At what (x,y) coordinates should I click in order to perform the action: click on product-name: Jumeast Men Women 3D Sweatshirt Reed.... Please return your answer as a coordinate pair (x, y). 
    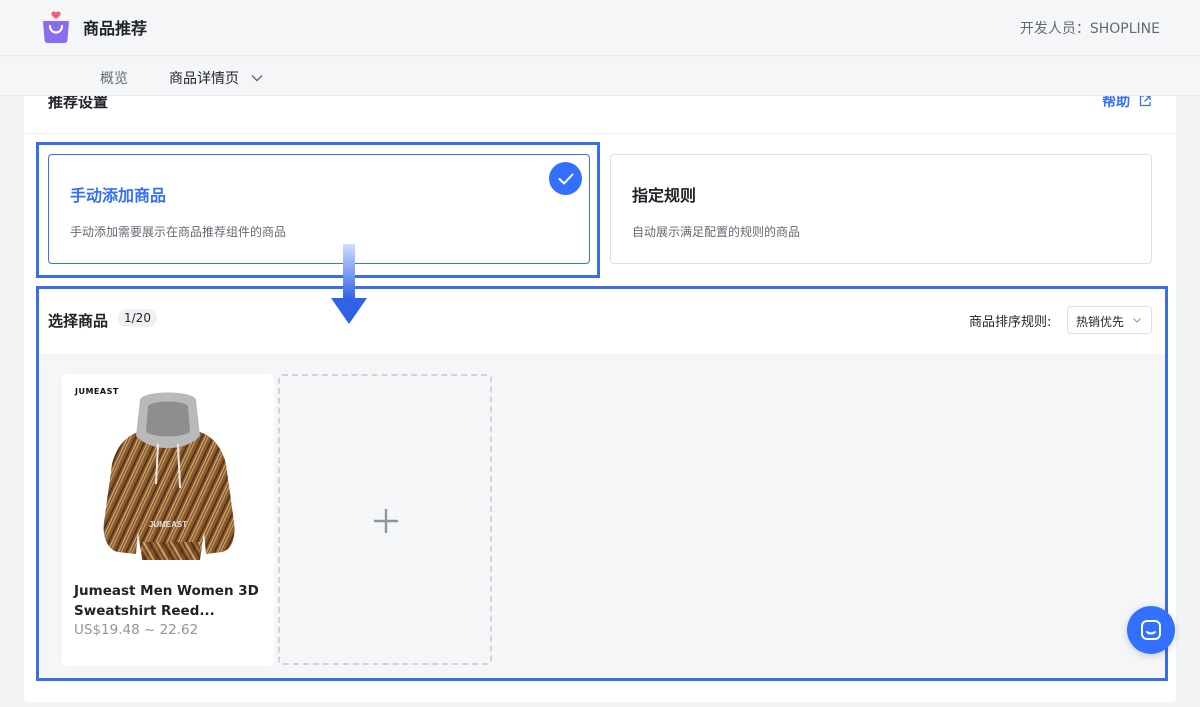
    Looking at the image, I should click on (166, 601).